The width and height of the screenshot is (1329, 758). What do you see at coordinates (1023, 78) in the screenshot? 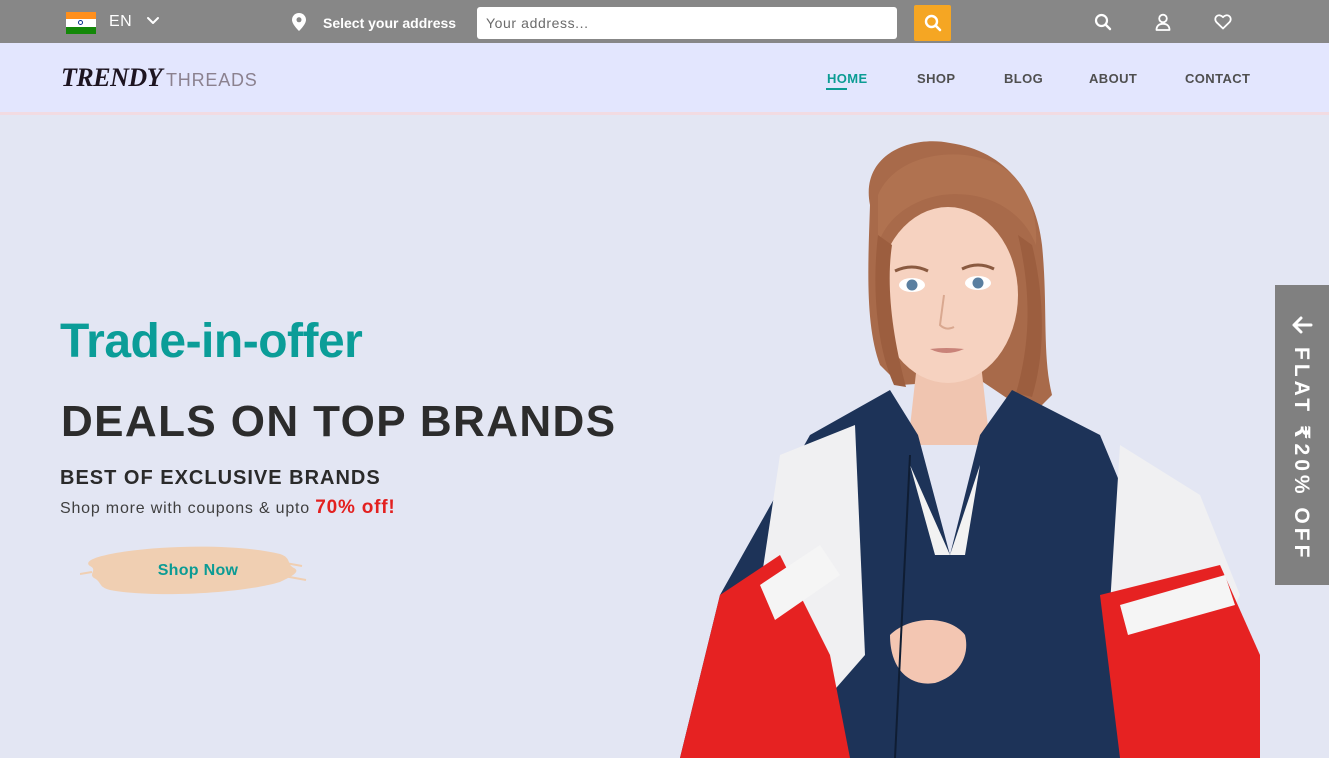
I see `nav-blog: BLOG` at bounding box center [1023, 78].